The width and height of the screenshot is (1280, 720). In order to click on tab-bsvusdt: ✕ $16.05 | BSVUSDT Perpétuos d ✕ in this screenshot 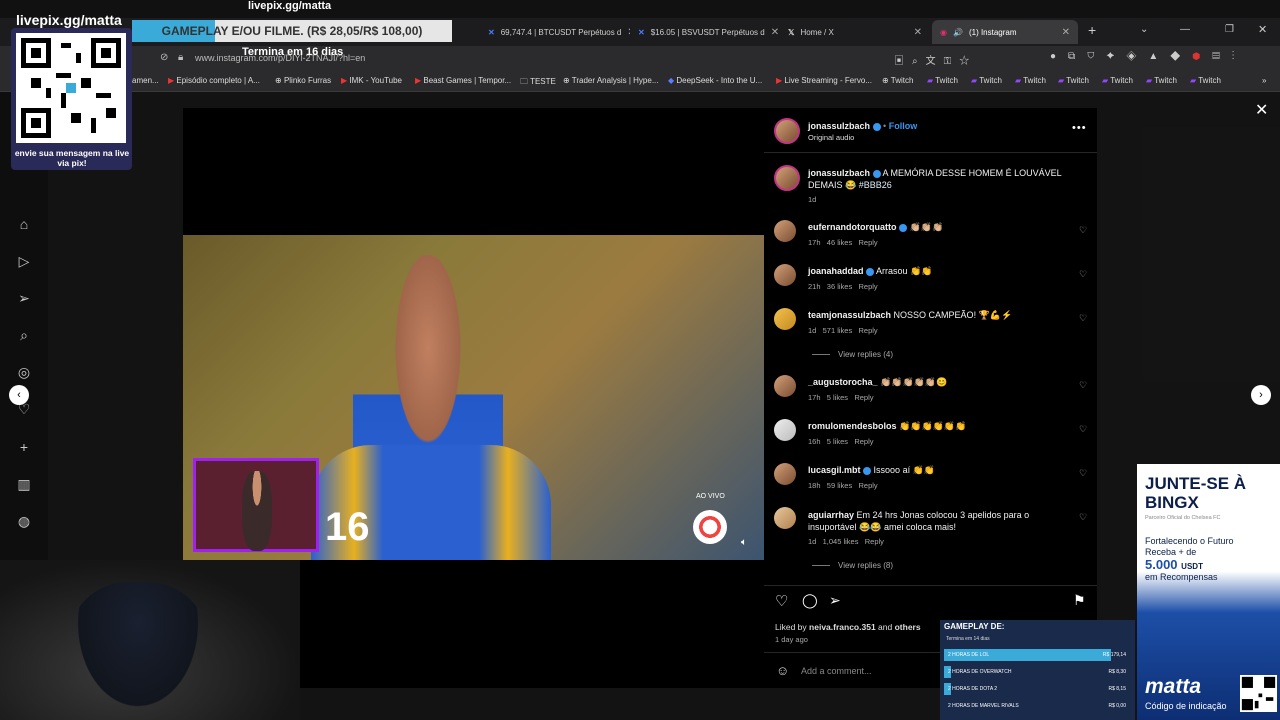, I will do `click(705, 32)`.